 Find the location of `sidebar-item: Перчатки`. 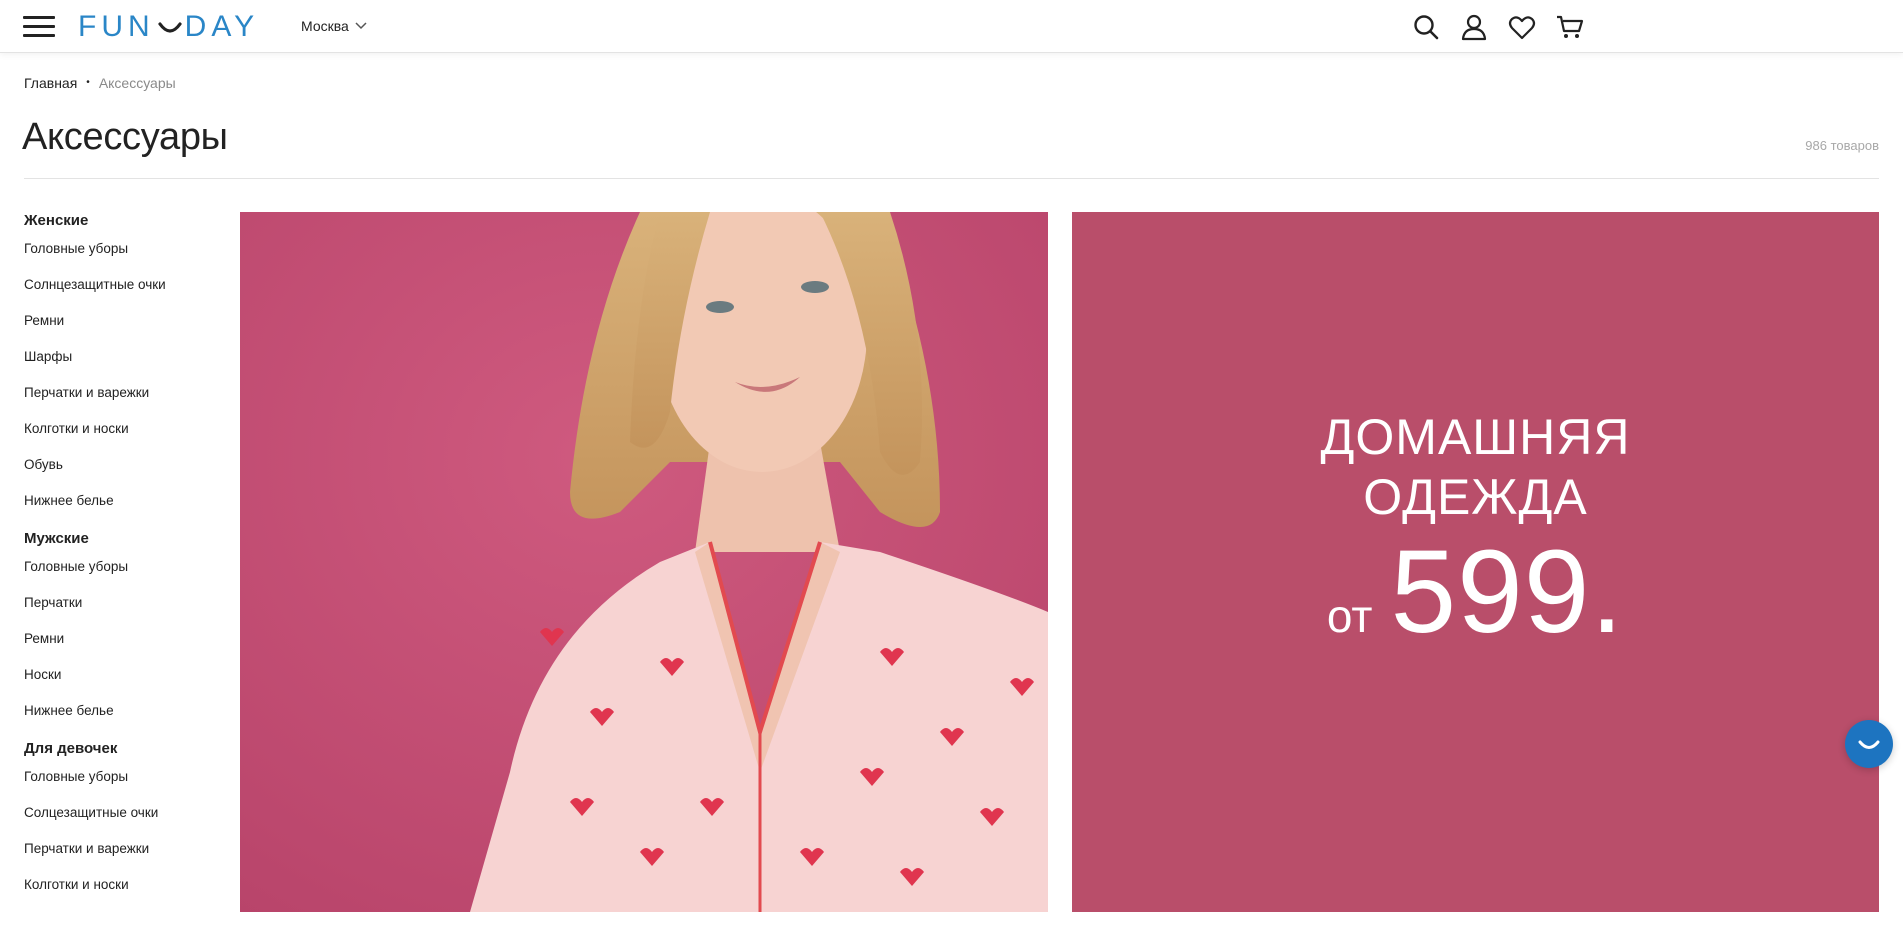

sidebar-item: Перчатки is located at coordinates (124, 612).